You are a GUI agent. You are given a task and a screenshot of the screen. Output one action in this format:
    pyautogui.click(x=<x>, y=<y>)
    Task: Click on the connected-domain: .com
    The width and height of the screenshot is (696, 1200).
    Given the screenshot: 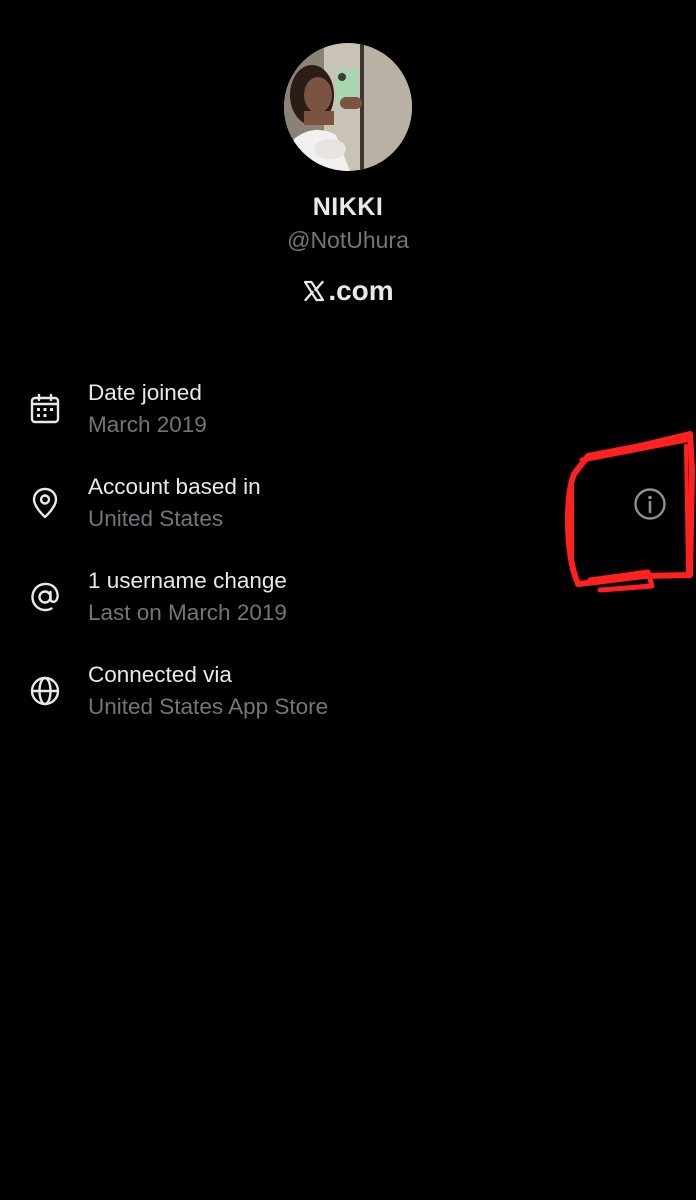 What is the action you would take?
    pyautogui.click(x=348, y=292)
    